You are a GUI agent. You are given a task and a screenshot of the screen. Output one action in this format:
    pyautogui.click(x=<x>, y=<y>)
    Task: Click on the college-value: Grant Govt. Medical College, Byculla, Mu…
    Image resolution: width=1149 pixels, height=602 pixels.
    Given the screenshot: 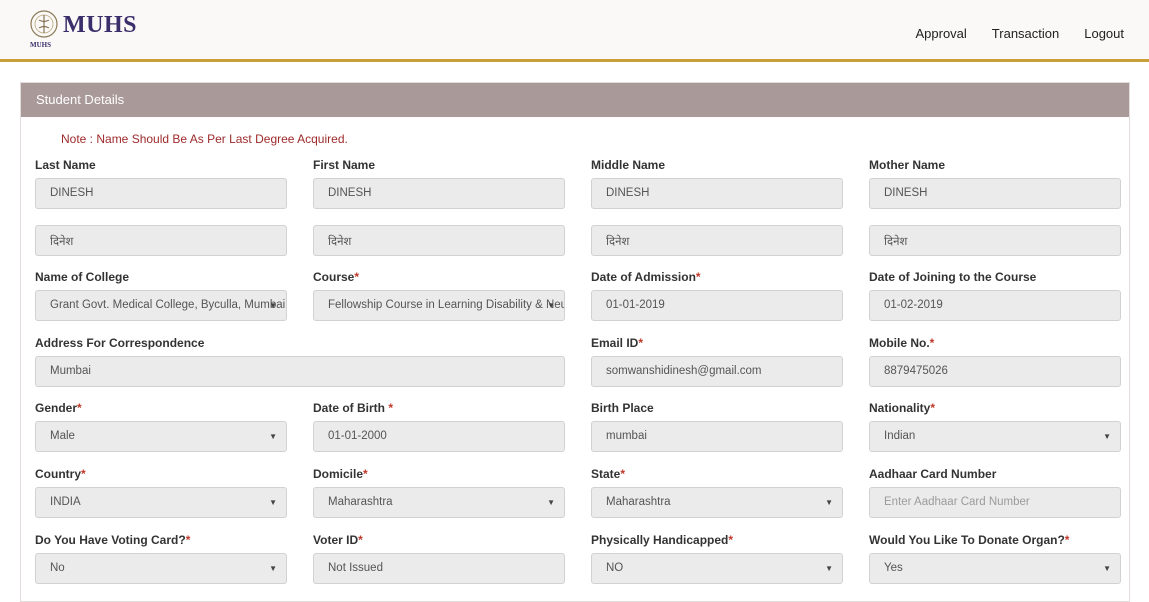 What is the action you would take?
    pyautogui.click(x=168, y=305)
    